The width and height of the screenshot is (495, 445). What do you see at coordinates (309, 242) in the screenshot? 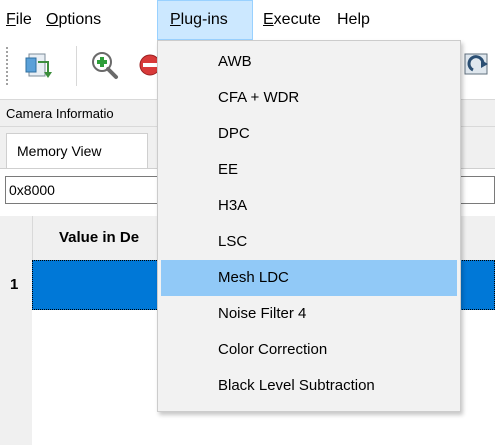
I see `menu-item-lsc: LSC` at bounding box center [309, 242].